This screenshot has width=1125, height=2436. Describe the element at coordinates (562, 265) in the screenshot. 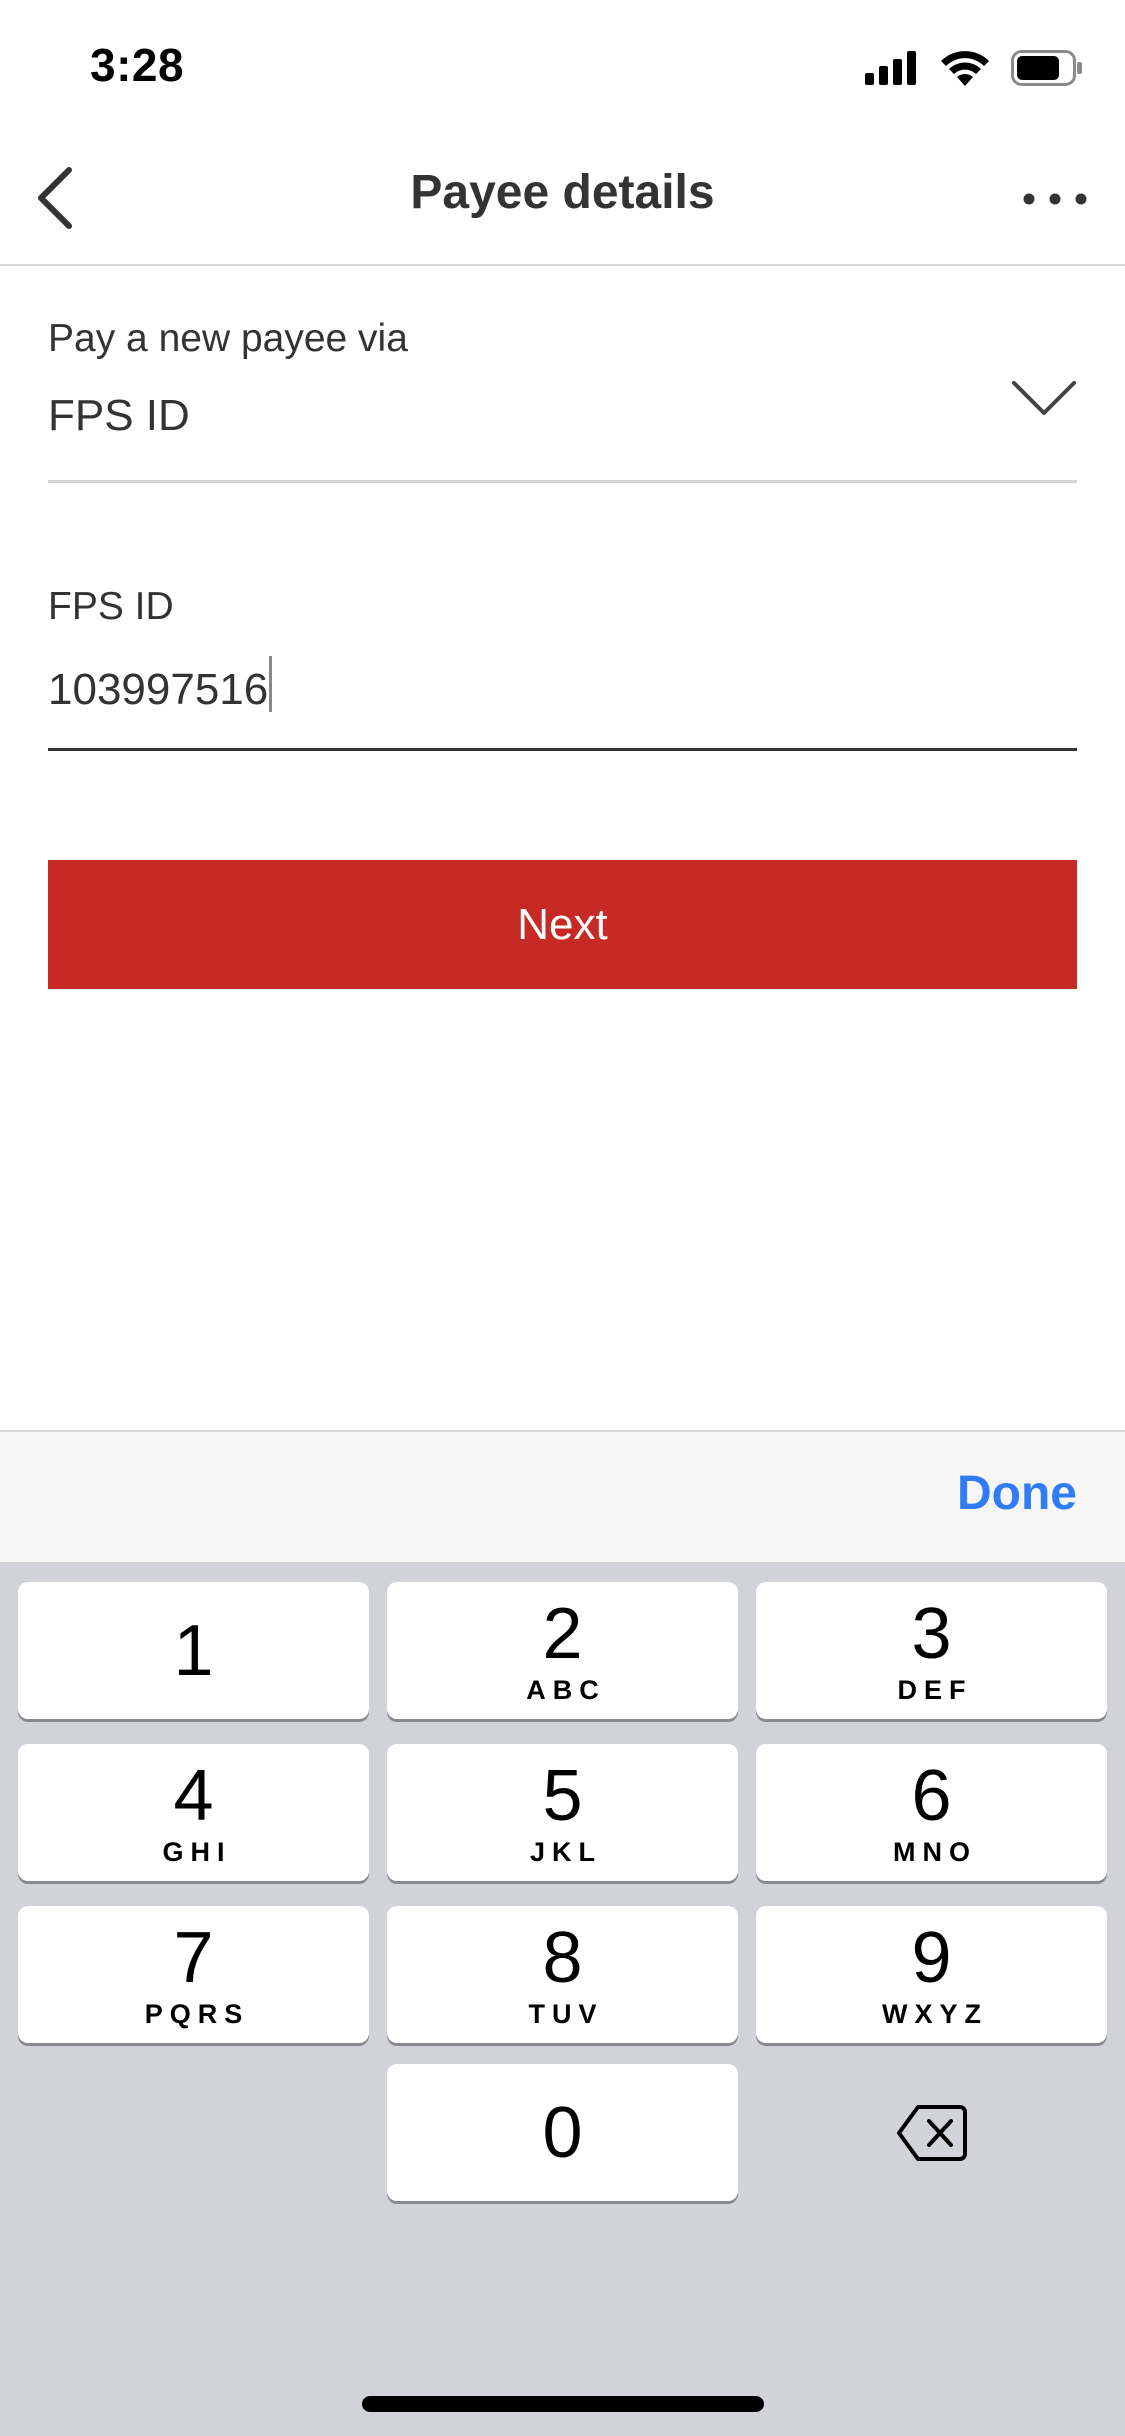

I see `header-divider` at that location.